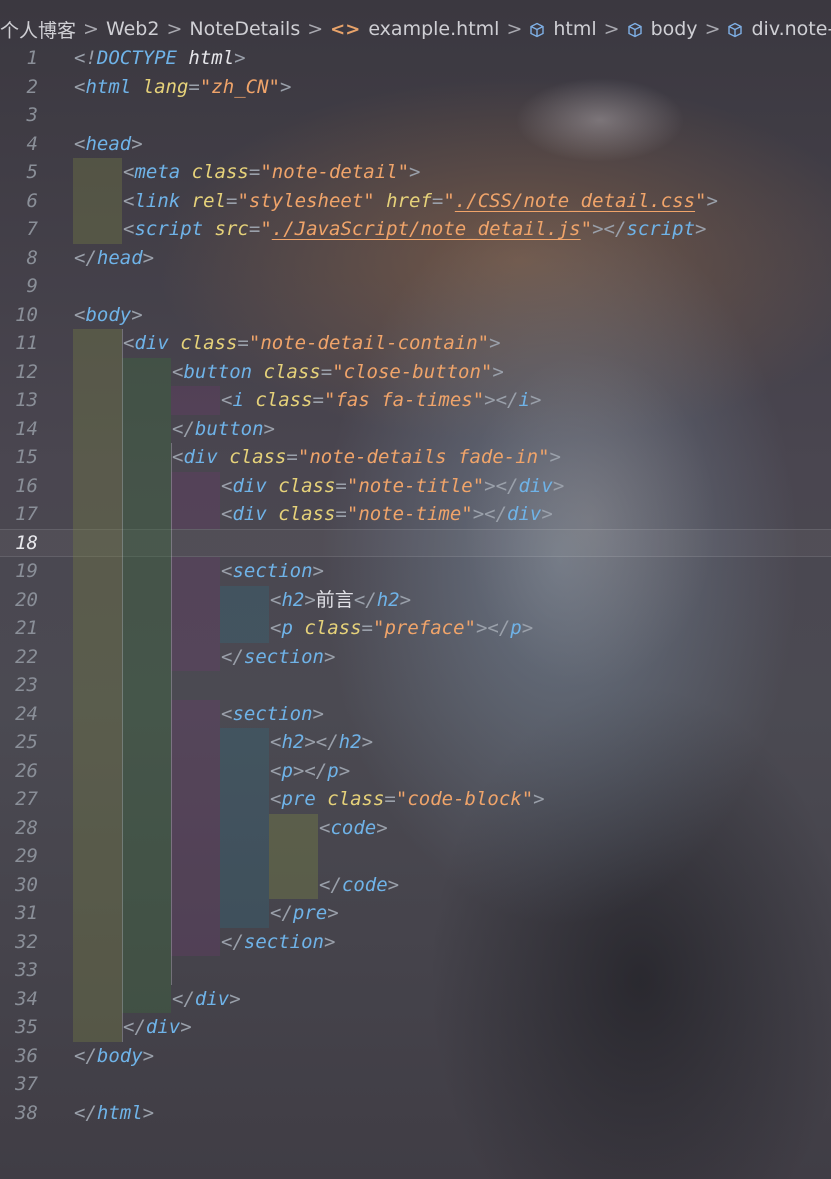  Describe the element at coordinates (415, 343) in the screenshot. I see `code-line: 11 <div class="note-detail-contain">` at that location.